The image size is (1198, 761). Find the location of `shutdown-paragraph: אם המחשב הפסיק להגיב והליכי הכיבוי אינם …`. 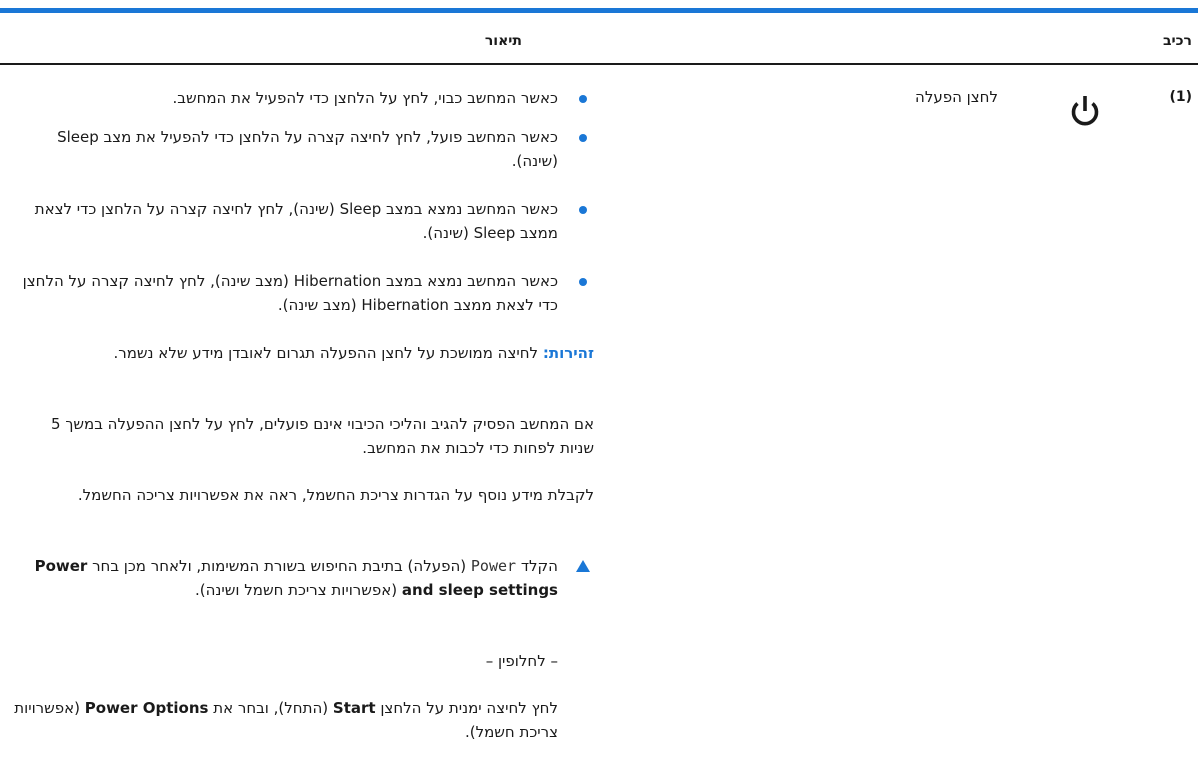

shutdown-paragraph: אם המחשב הפסיק להגיב והליכי הכיבוי אינם … is located at coordinates (322, 436).